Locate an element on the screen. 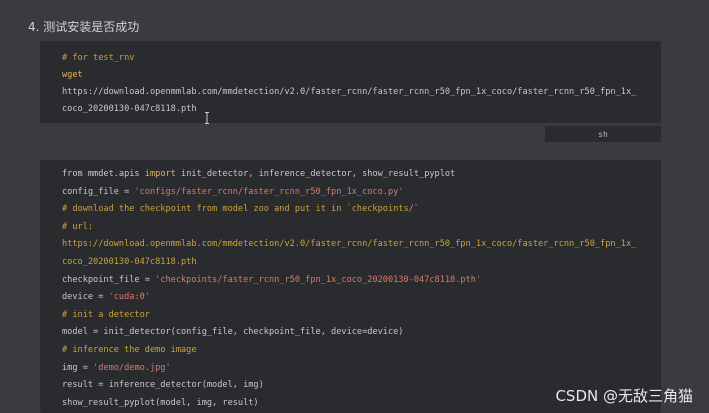 The height and width of the screenshot is (413, 709). code-line: # inference the demo image is located at coordinates (129, 350).